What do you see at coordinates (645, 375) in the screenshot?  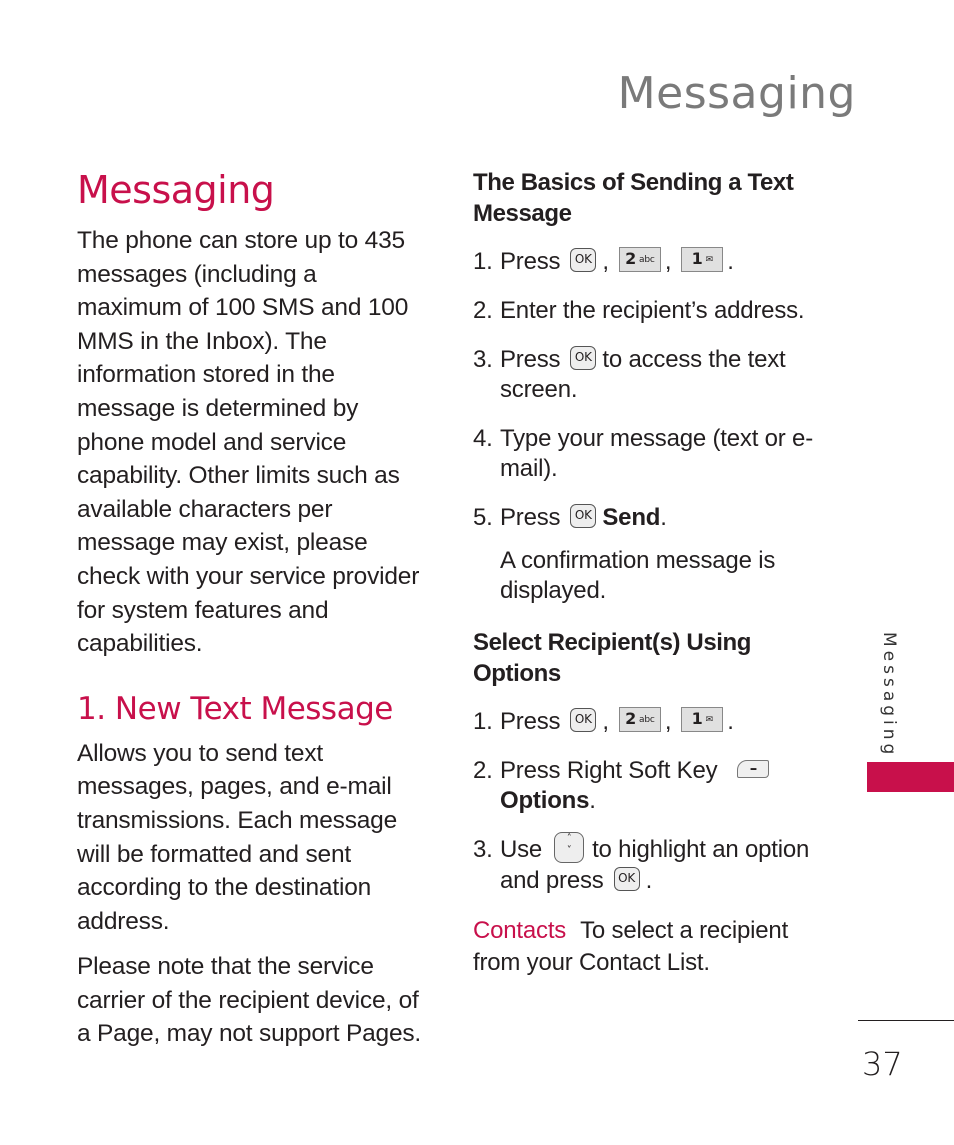 I see `basics-step-3: 3. Press OK to access the text screen.` at bounding box center [645, 375].